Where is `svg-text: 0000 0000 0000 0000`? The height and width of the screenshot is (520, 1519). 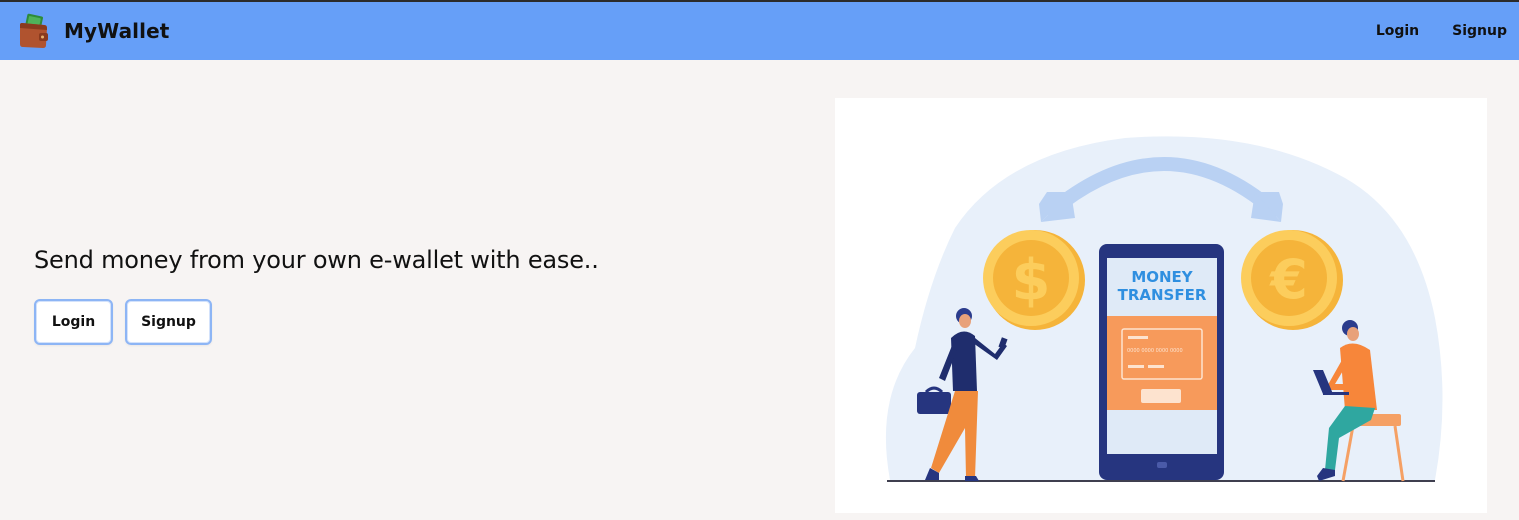
svg-text: 0000 0000 0000 0000 is located at coordinates (1155, 351).